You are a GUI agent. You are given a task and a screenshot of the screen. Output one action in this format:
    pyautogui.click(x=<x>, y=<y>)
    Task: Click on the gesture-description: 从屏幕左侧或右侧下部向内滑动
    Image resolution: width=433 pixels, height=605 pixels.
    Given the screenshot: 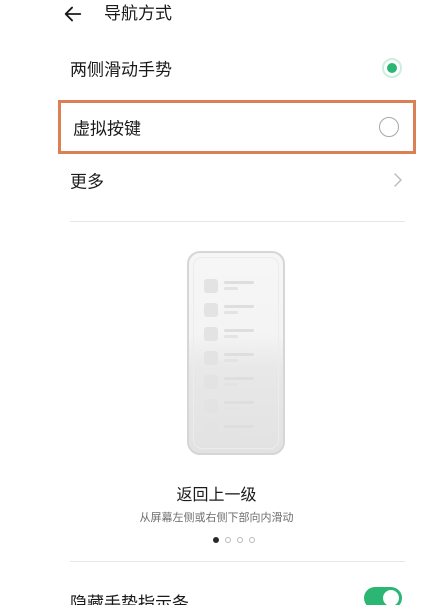 What is the action you would take?
    pyautogui.click(x=216, y=517)
    